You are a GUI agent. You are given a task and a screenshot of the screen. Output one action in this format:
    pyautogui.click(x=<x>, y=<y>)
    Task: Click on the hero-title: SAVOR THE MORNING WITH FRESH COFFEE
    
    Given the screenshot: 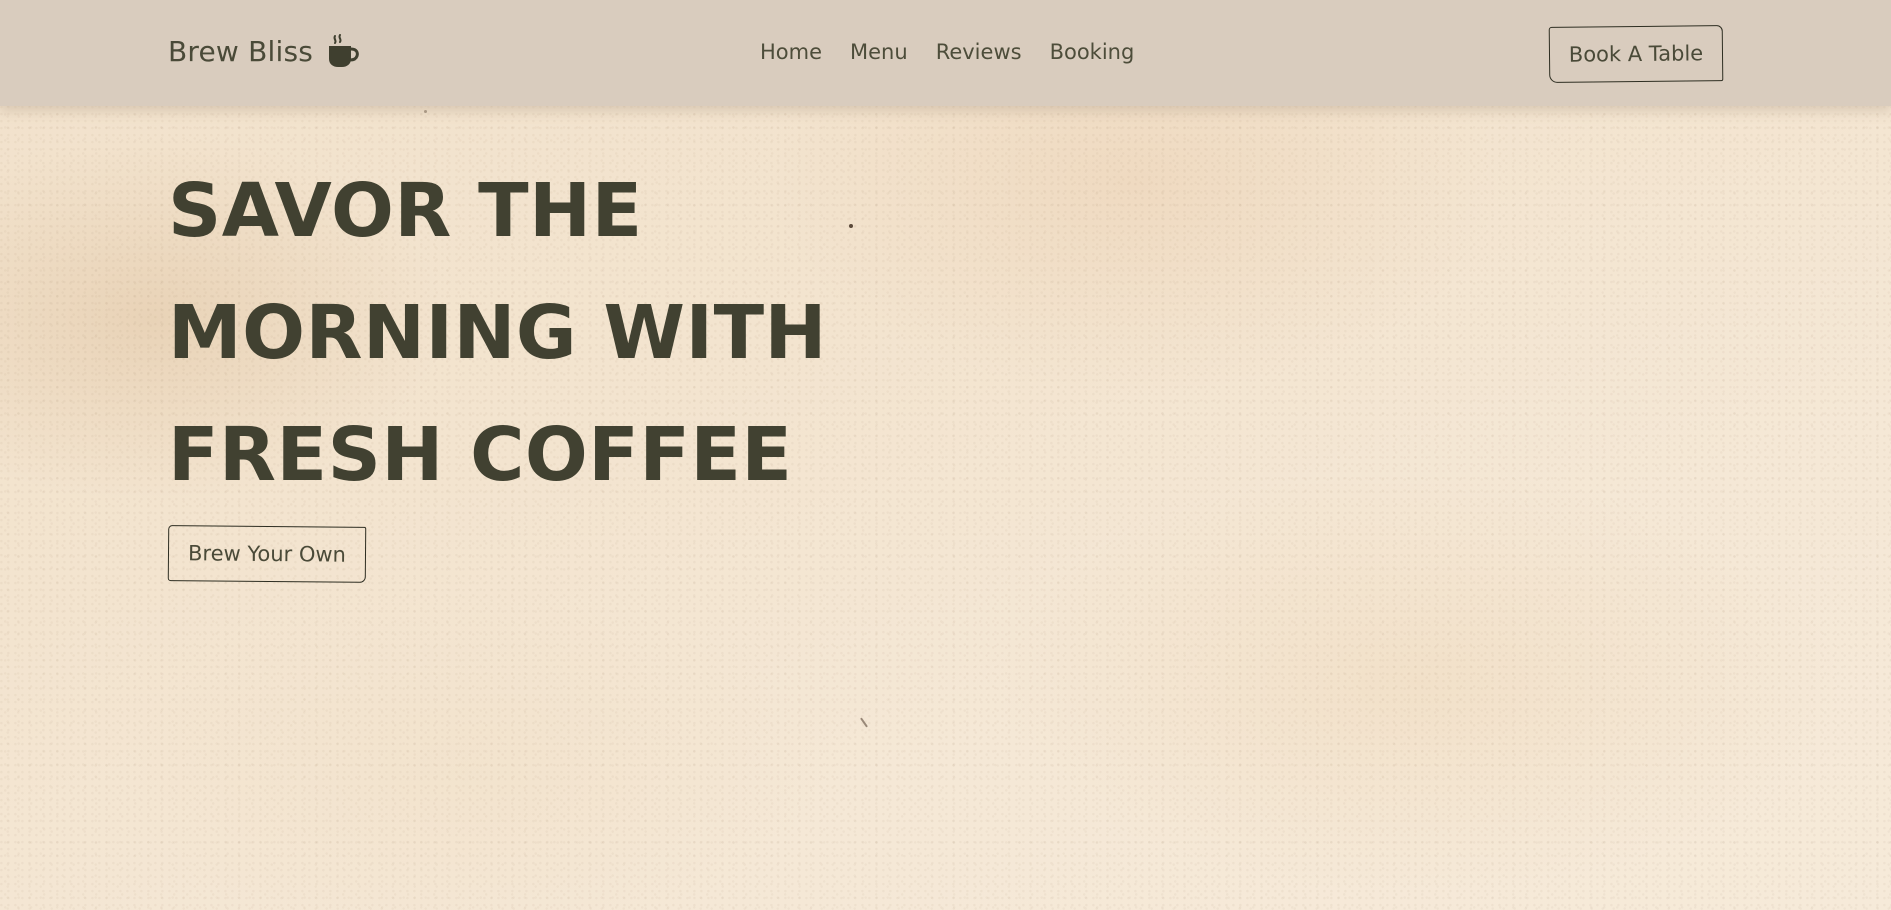 What is the action you would take?
    pyautogui.click(x=497, y=333)
    